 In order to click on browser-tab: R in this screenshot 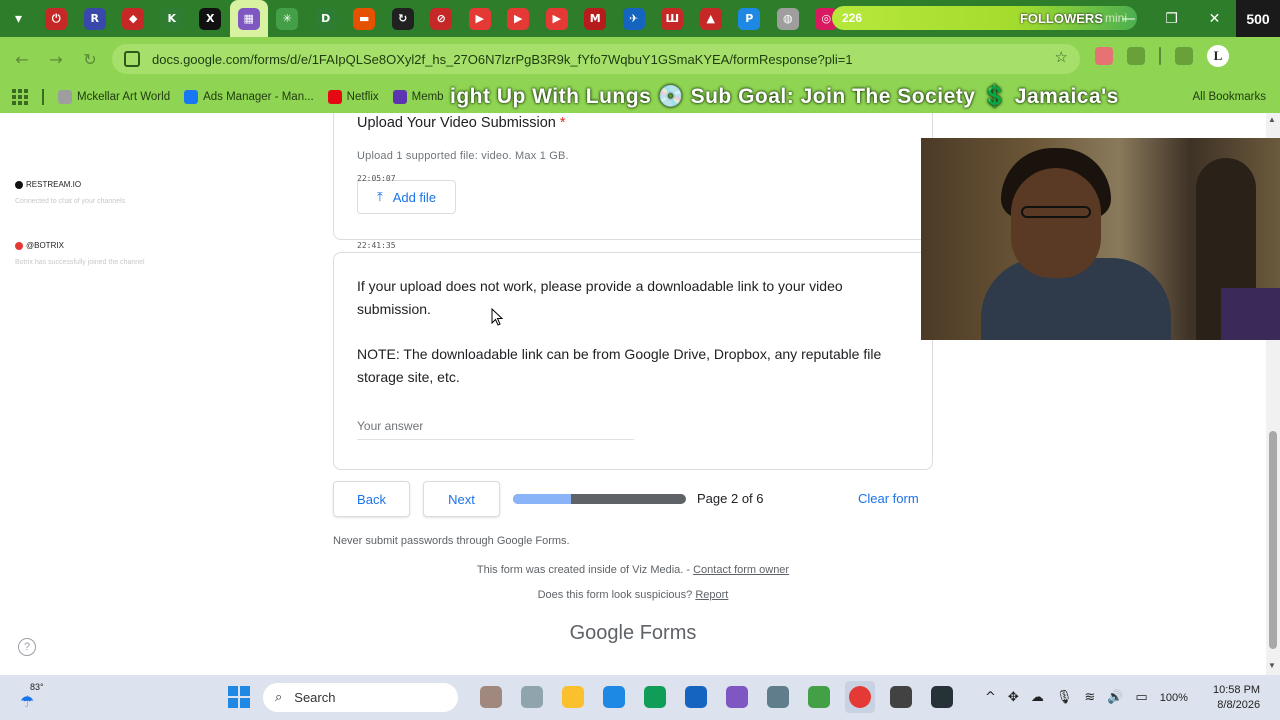, I will do `click(95, 18)`.